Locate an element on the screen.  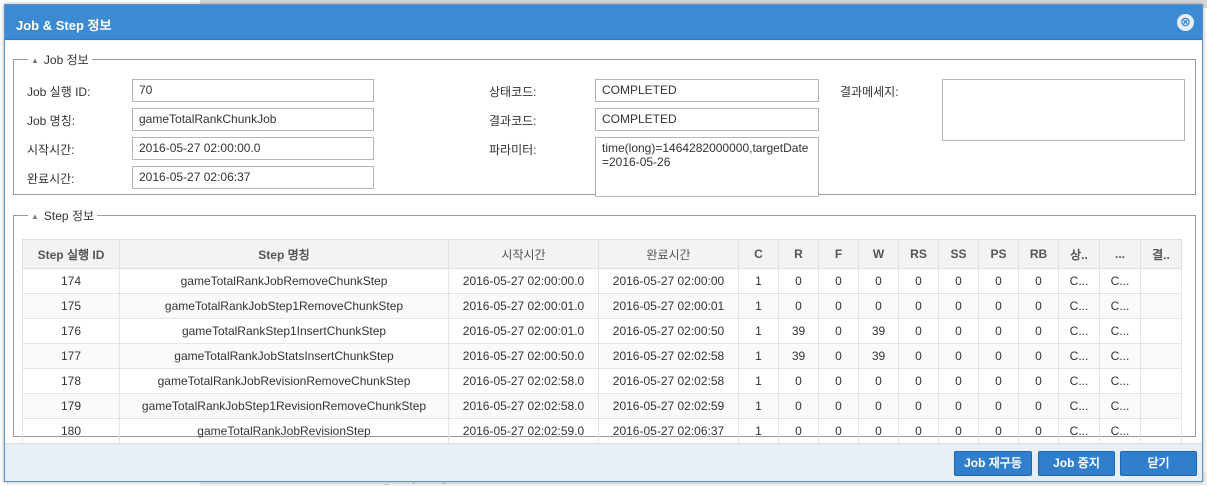
column-header: RS is located at coordinates (918, 254).